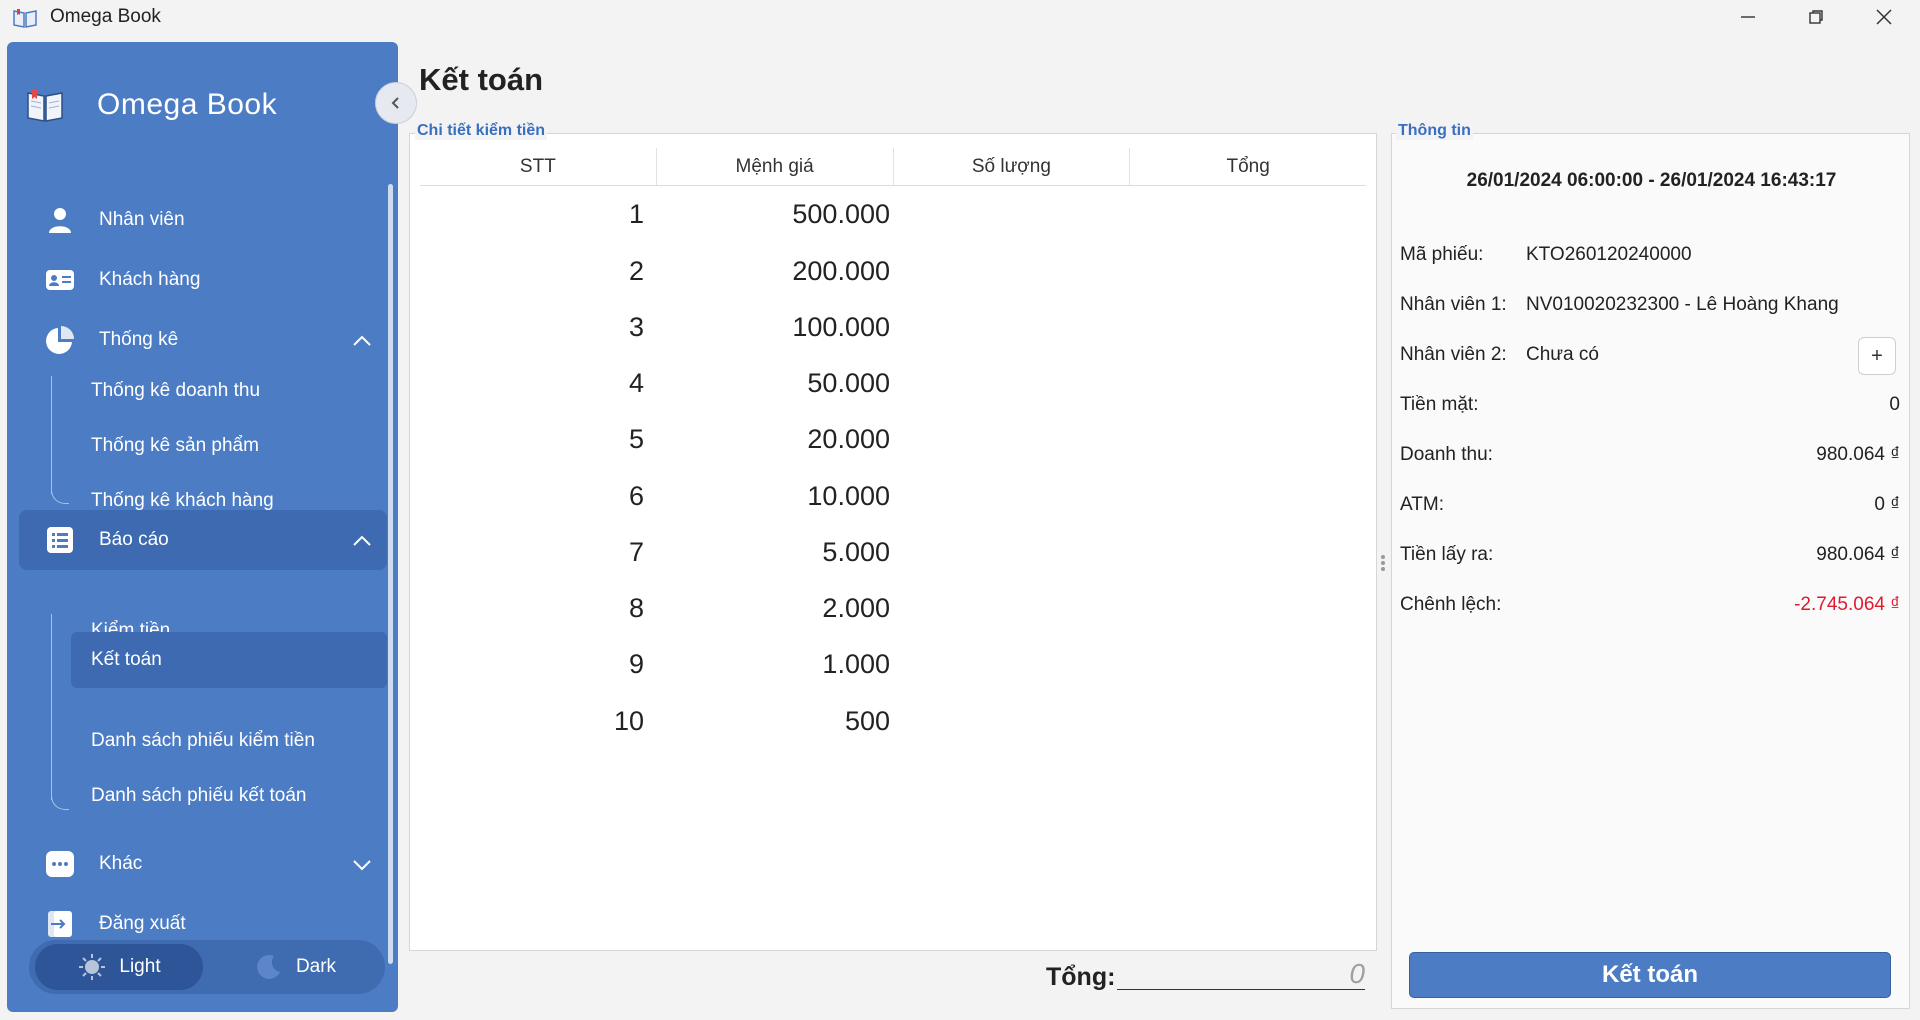  I want to click on table-row: 8 2.000, so click(893, 608).